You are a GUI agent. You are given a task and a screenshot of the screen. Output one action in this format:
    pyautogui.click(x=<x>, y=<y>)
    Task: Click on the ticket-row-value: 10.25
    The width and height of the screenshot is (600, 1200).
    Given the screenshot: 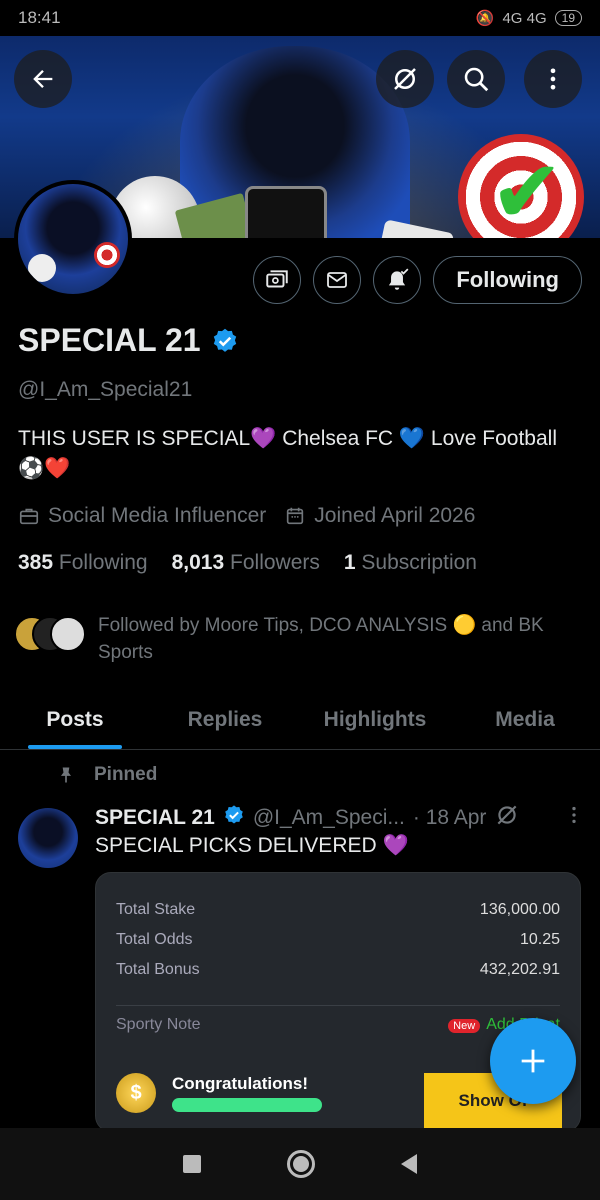 What is the action you would take?
    pyautogui.click(x=539, y=939)
    